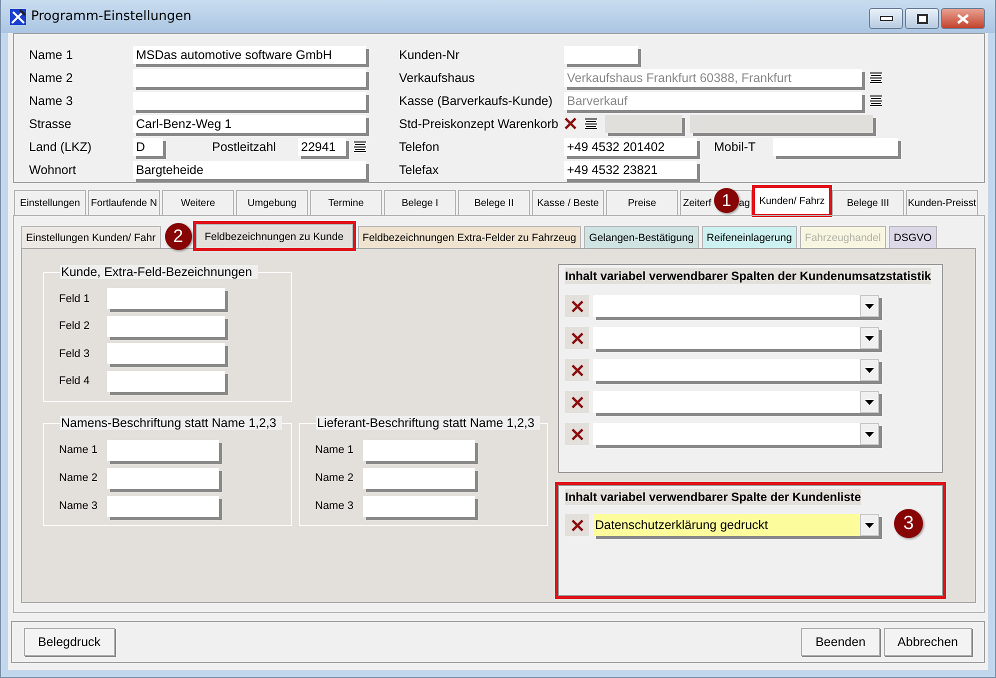 Image resolution: width=996 pixels, height=678 pixels. What do you see at coordinates (50, 202) in the screenshot?
I see `tab: Einstellungen` at bounding box center [50, 202].